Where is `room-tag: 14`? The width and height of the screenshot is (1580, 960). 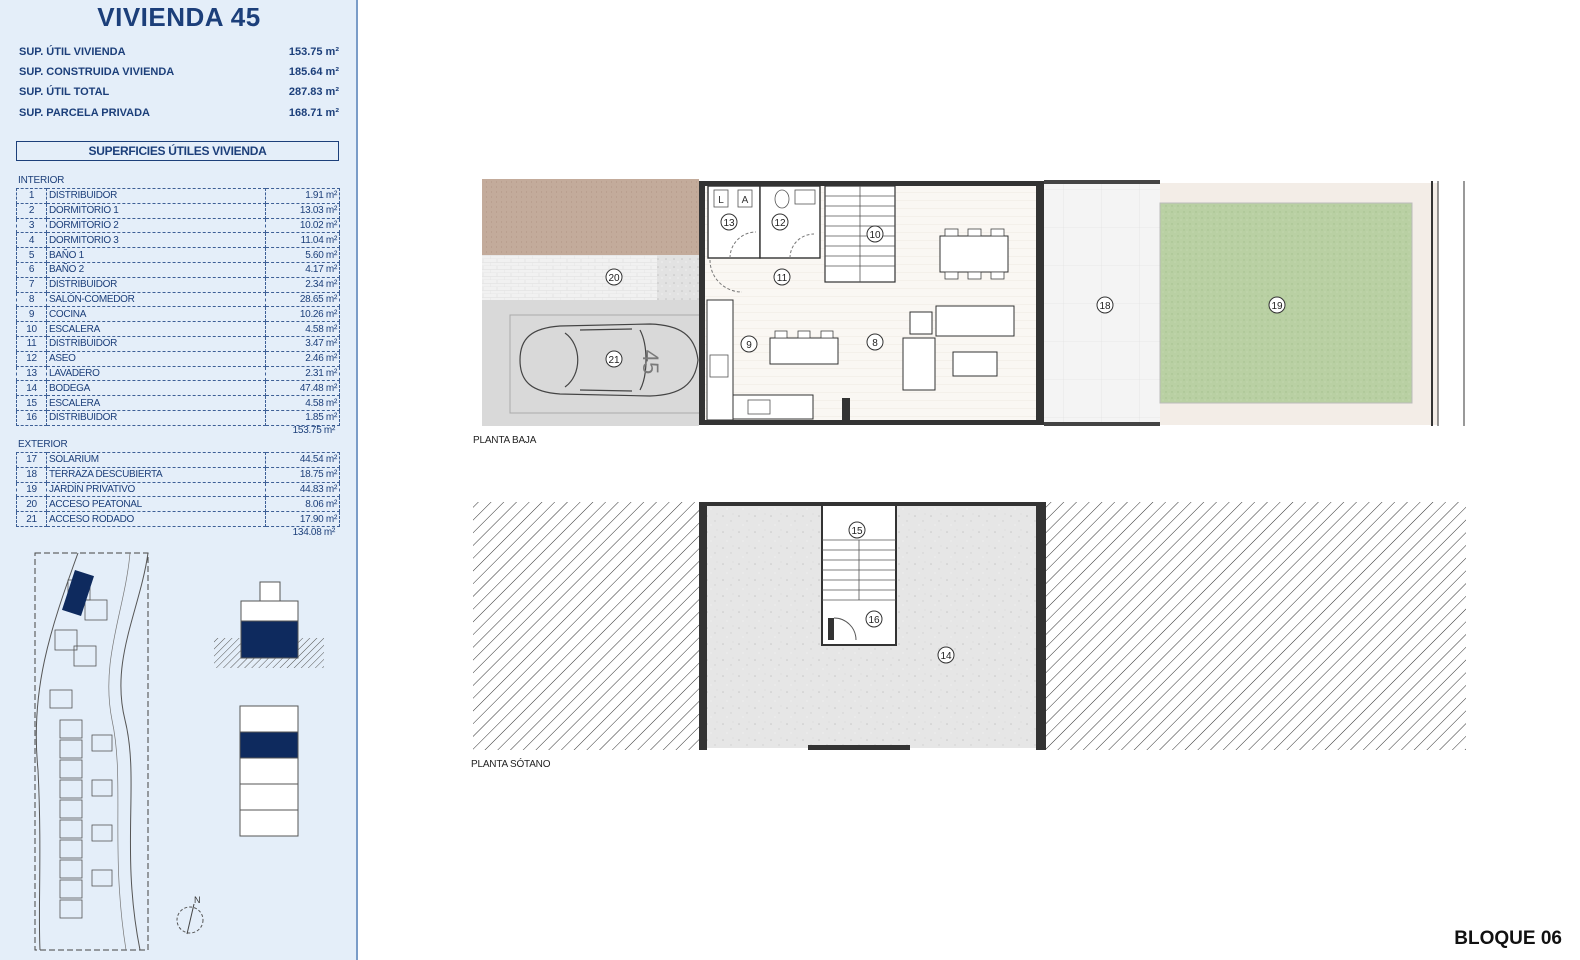 room-tag: 14 is located at coordinates (946, 655).